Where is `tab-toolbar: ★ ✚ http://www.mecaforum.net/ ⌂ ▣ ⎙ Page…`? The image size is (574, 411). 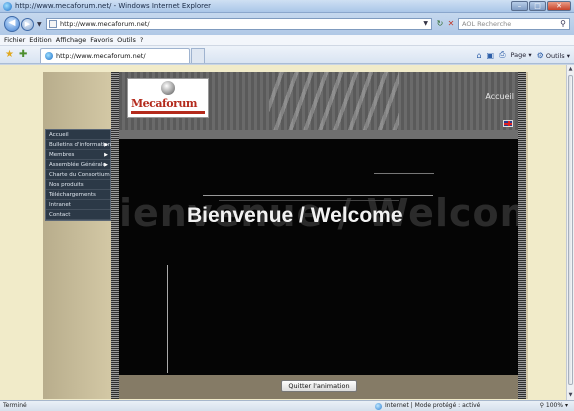
tab-toolbar: ★ ✚ http://www.mecaforum.net/ ⌂ ▣ ⎙ Page… is located at coordinates (287, 55).